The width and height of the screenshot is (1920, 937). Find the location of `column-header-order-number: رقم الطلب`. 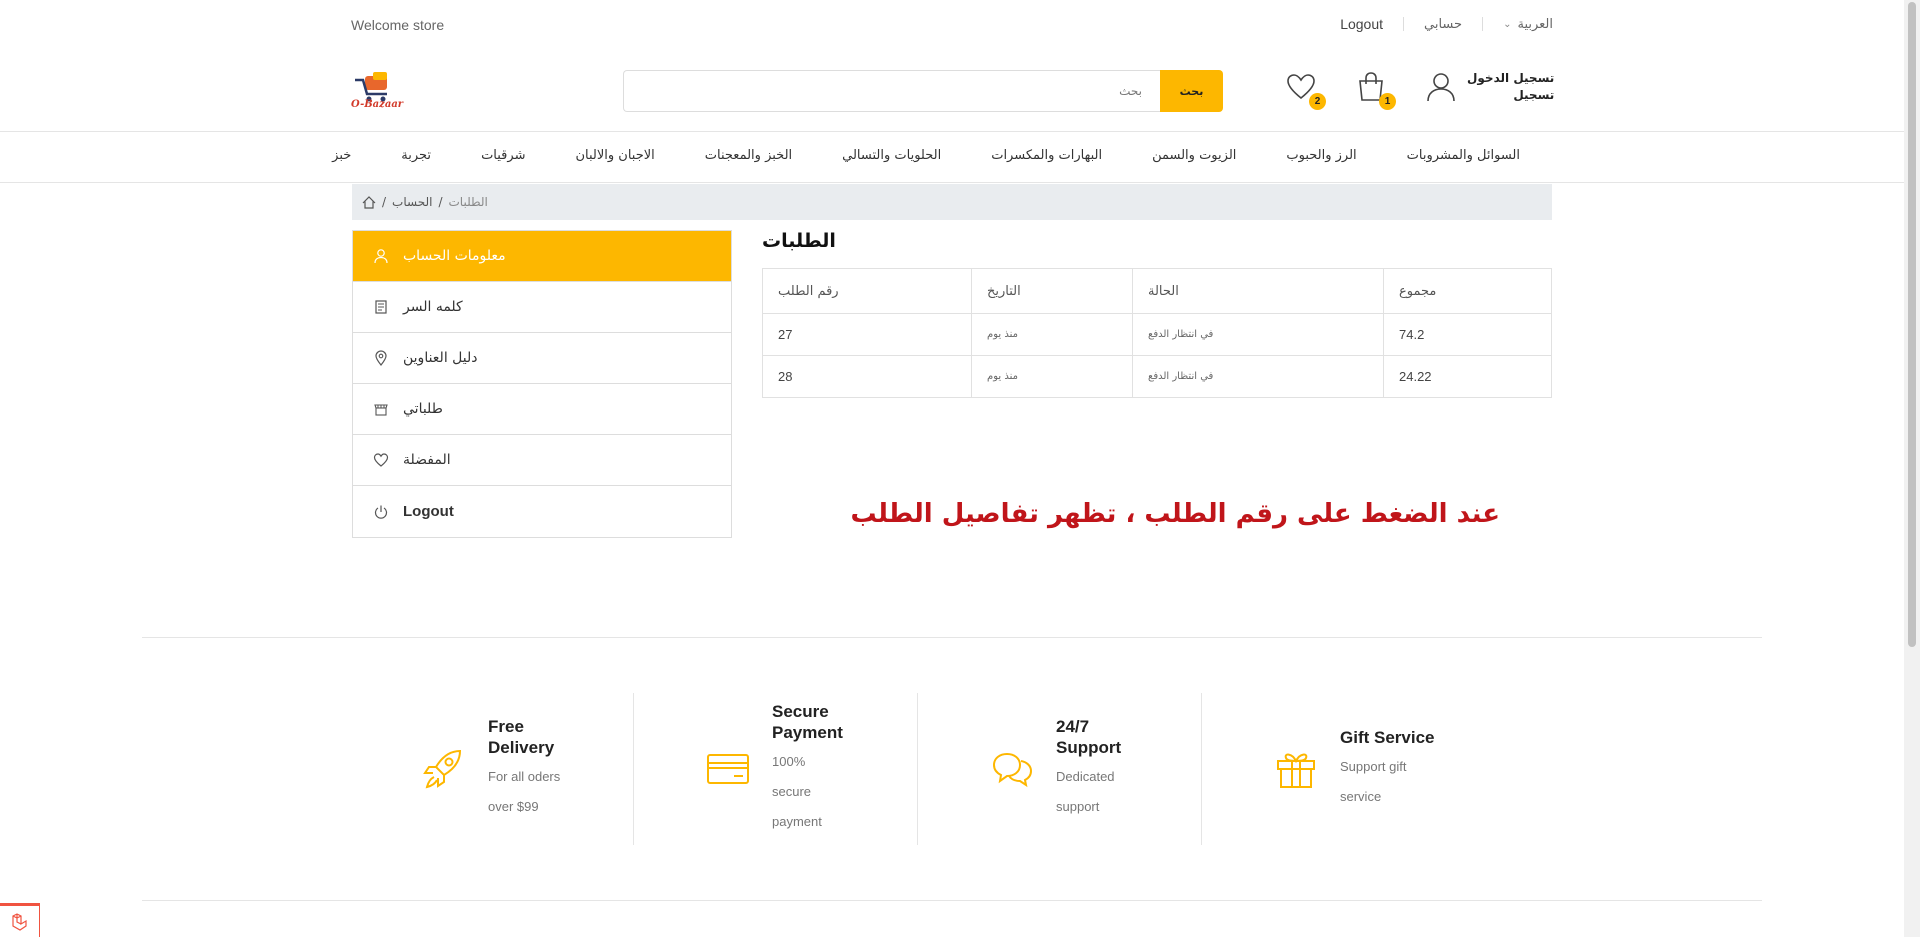

column-header-order-number: رقم الطلب is located at coordinates (867, 291).